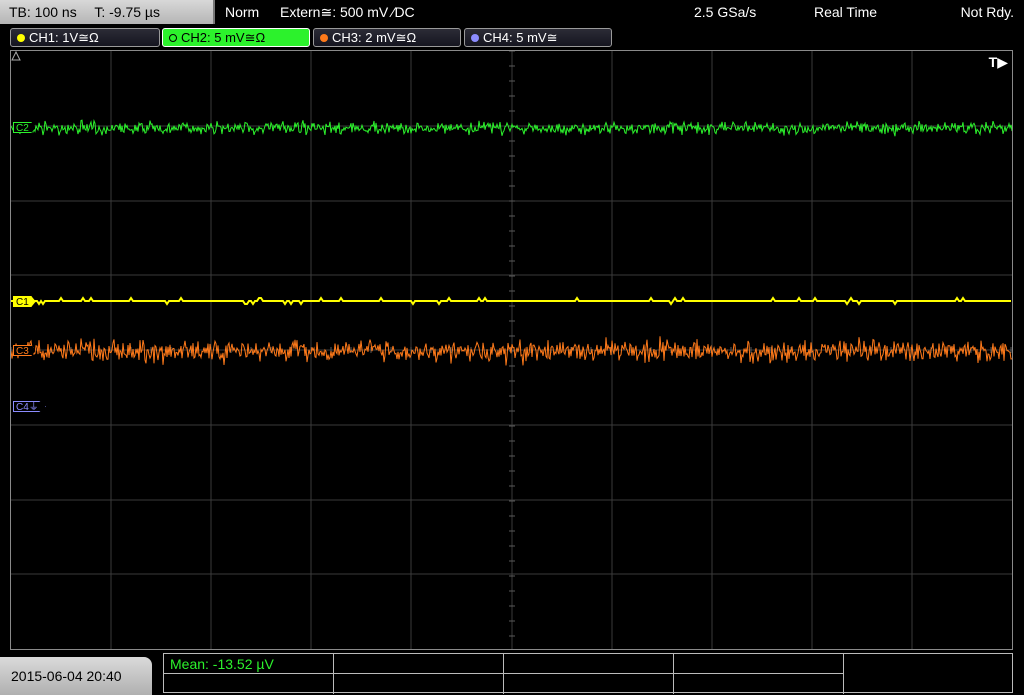 The image size is (1024, 695). Describe the element at coordinates (987, 12) in the screenshot. I see `acquisition-status: Not Rdy.` at that location.